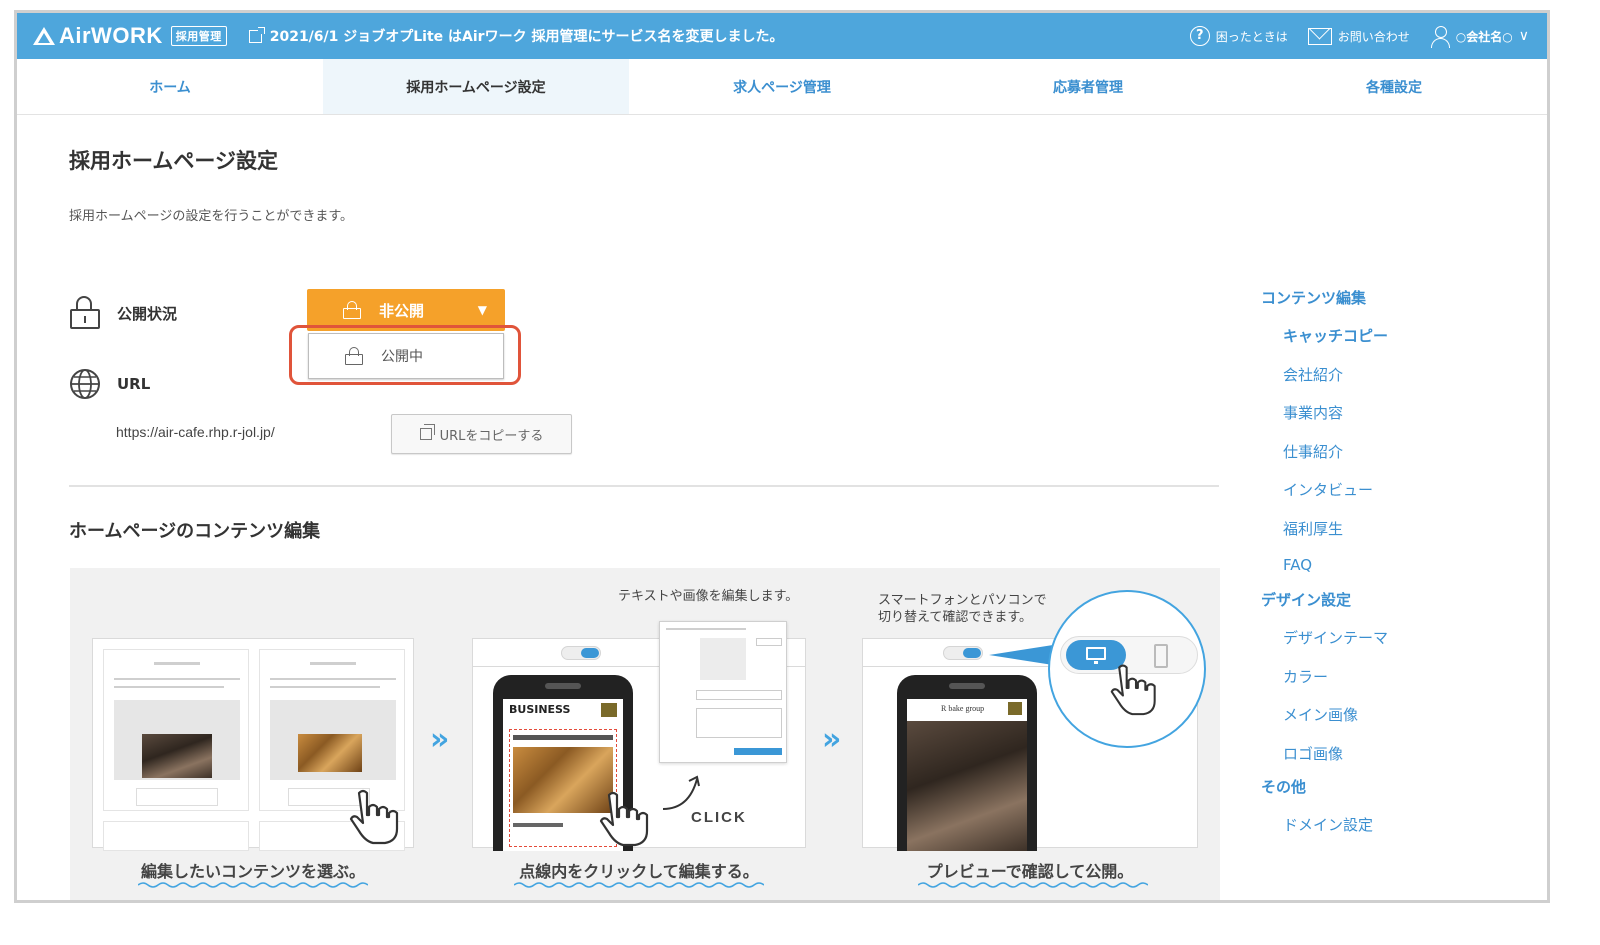 This screenshot has height=945, width=1600. What do you see at coordinates (1335, 637) in the screenshot?
I see `side-item-design-theme: デザインテーマ` at bounding box center [1335, 637].